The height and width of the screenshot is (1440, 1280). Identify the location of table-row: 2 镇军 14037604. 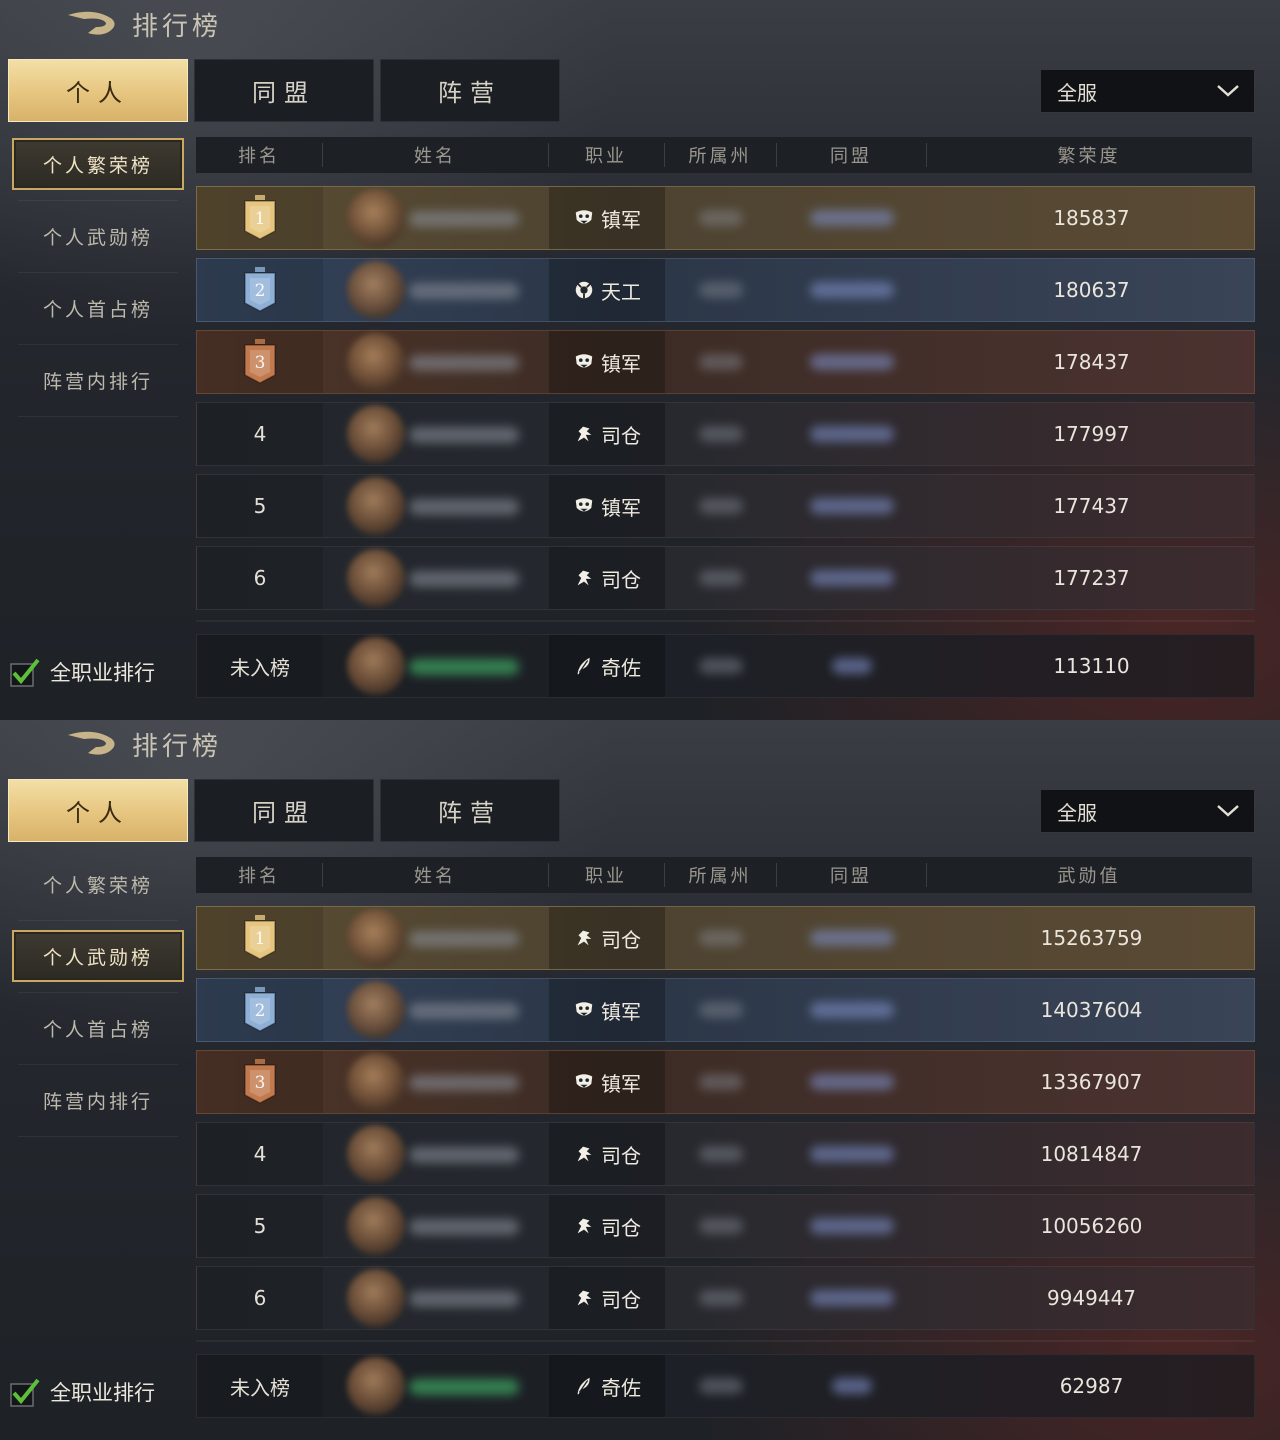
(725, 1010).